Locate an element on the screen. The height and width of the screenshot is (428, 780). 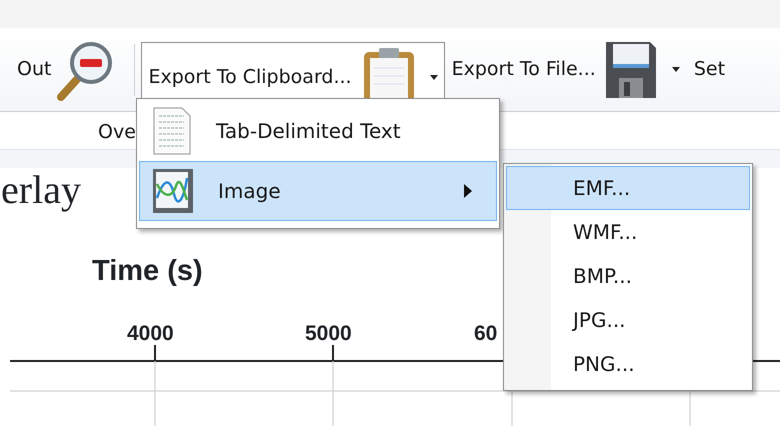
tick-label: 5000 is located at coordinates (328, 334).